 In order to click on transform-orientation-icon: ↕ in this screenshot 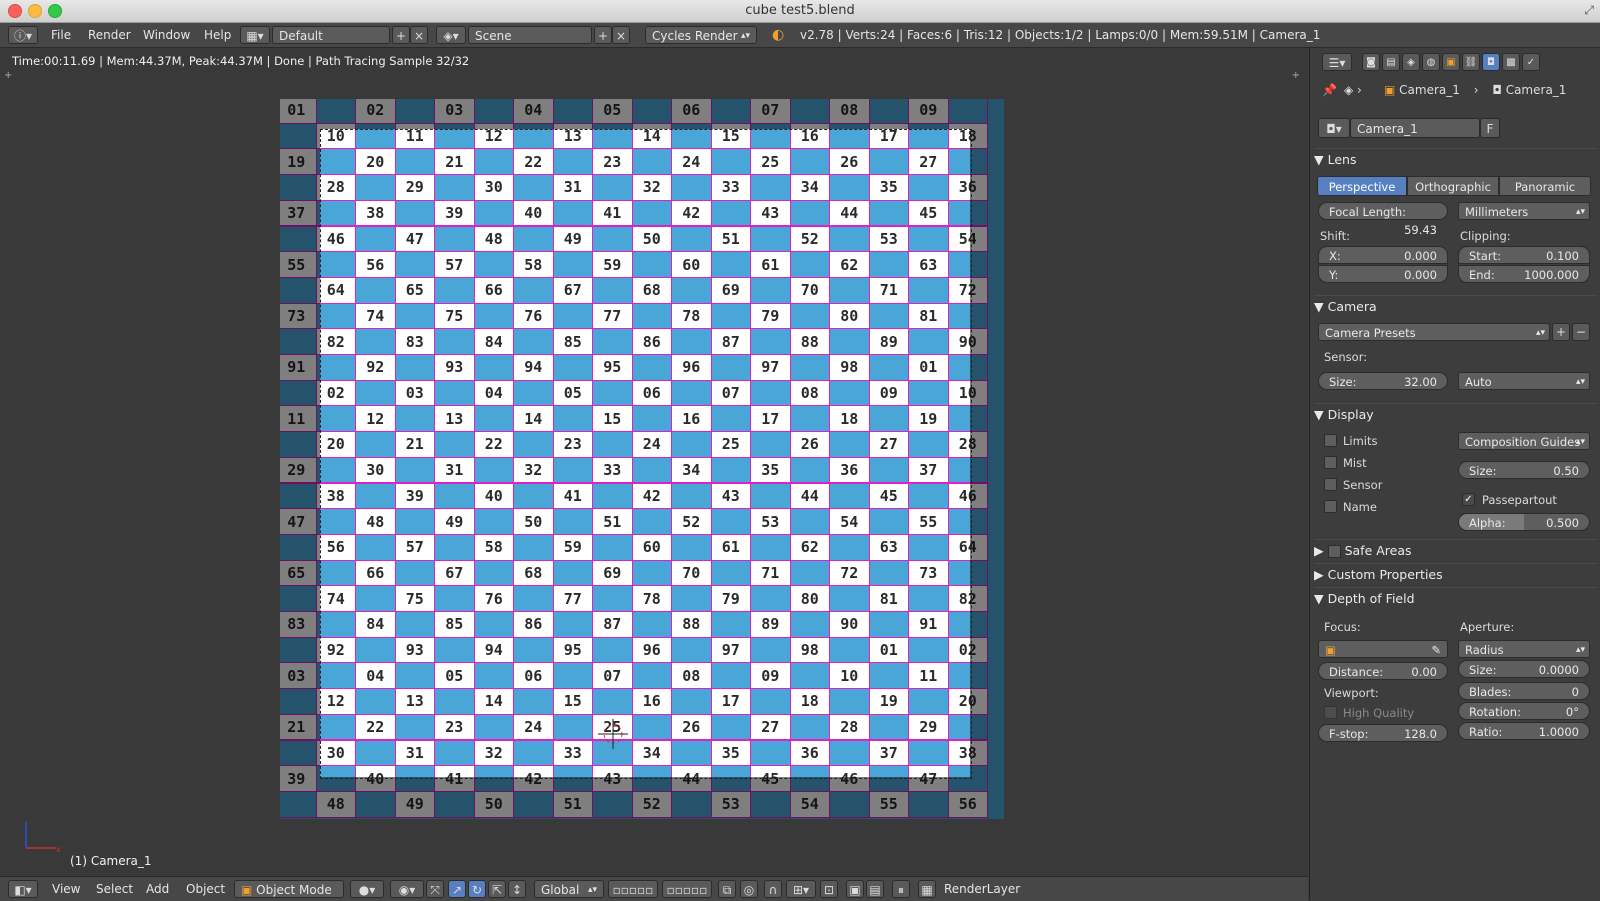, I will do `click(517, 889)`.